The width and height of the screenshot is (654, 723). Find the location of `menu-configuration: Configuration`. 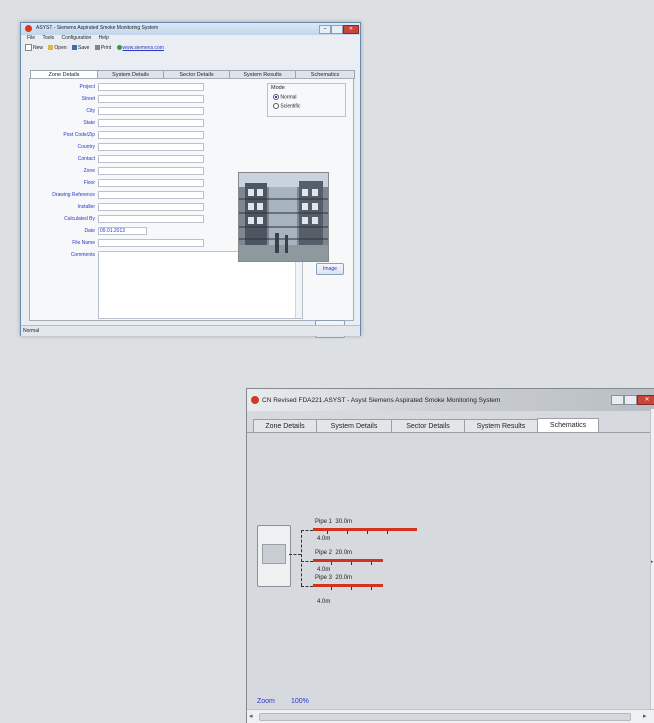

menu-configuration: Configuration is located at coordinates (77, 38).